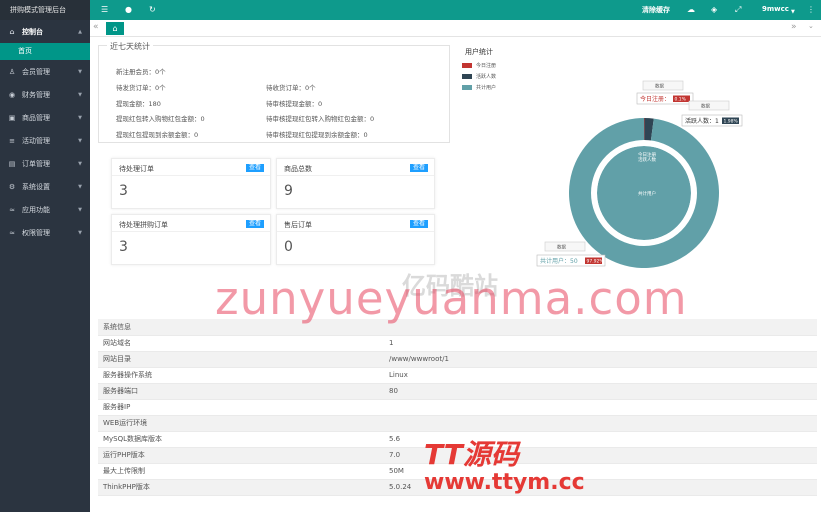 This screenshot has width=821, height=512. I want to click on fullscreen-icon: ⤢, so click(738, 10).